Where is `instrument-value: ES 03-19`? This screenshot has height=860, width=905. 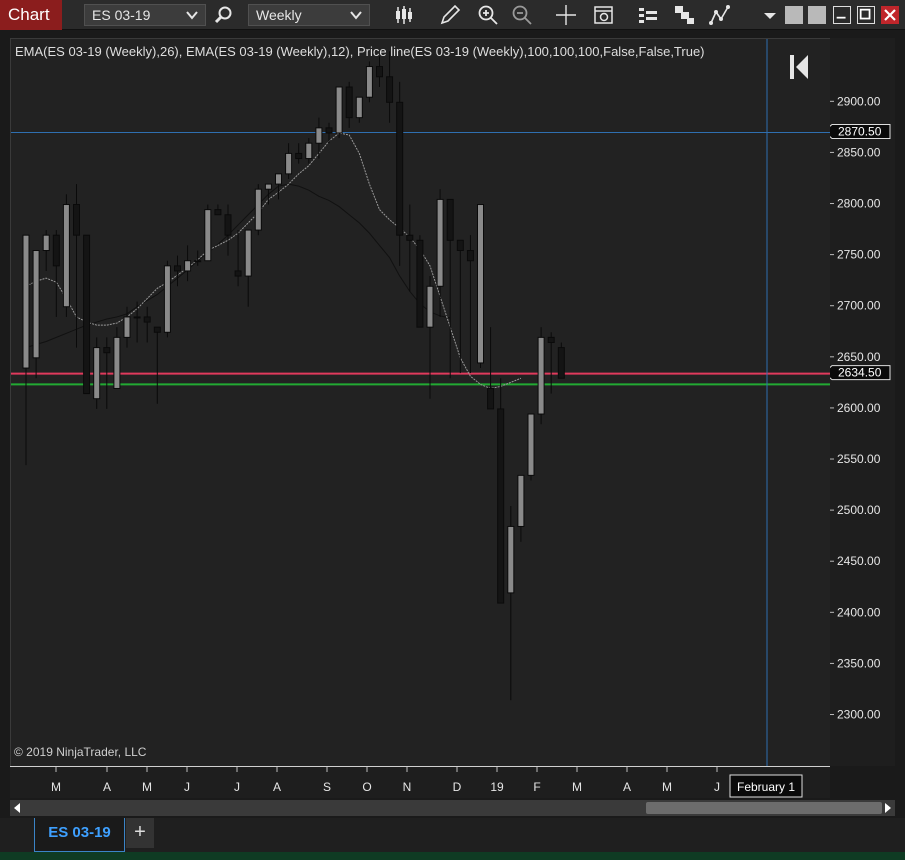 instrument-value: ES 03-19 is located at coordinates (121, 15).